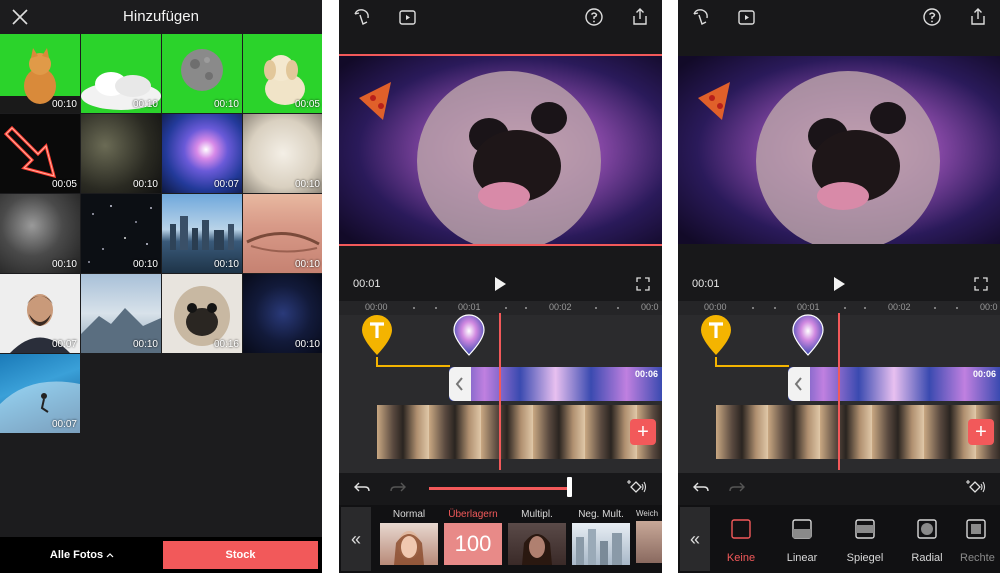 This screenshot has width=1000, height=573. Describe the element at coordinates (40, 73) in the screenshot. I see `media-item-cat: 00:10` at that location.